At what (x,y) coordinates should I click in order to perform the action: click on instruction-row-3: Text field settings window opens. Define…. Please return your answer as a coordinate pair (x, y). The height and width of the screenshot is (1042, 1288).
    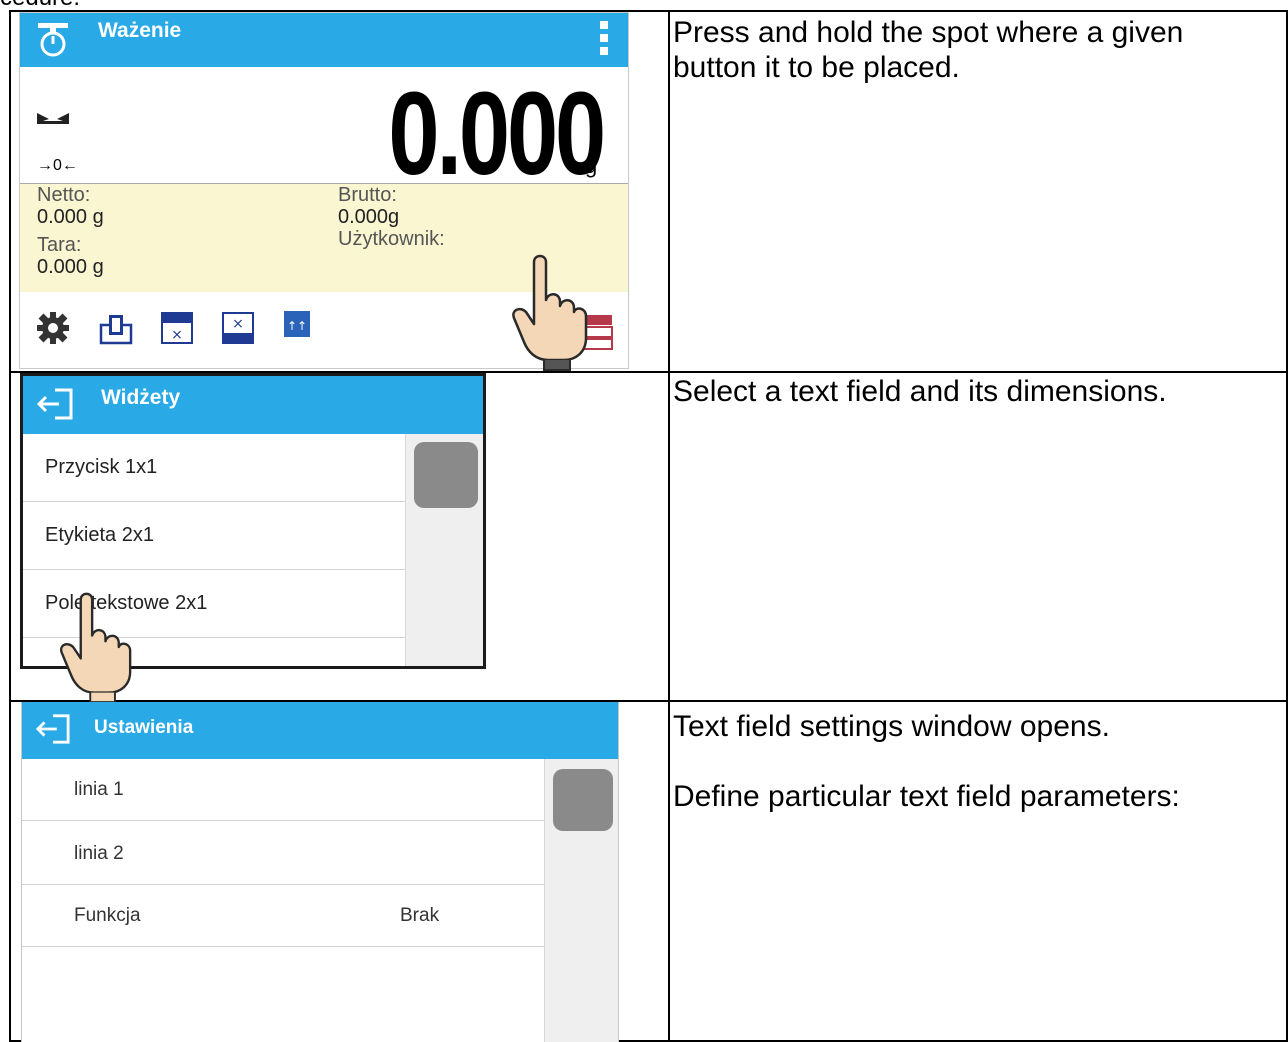
    Looking at the image, I should click on (973, 761).